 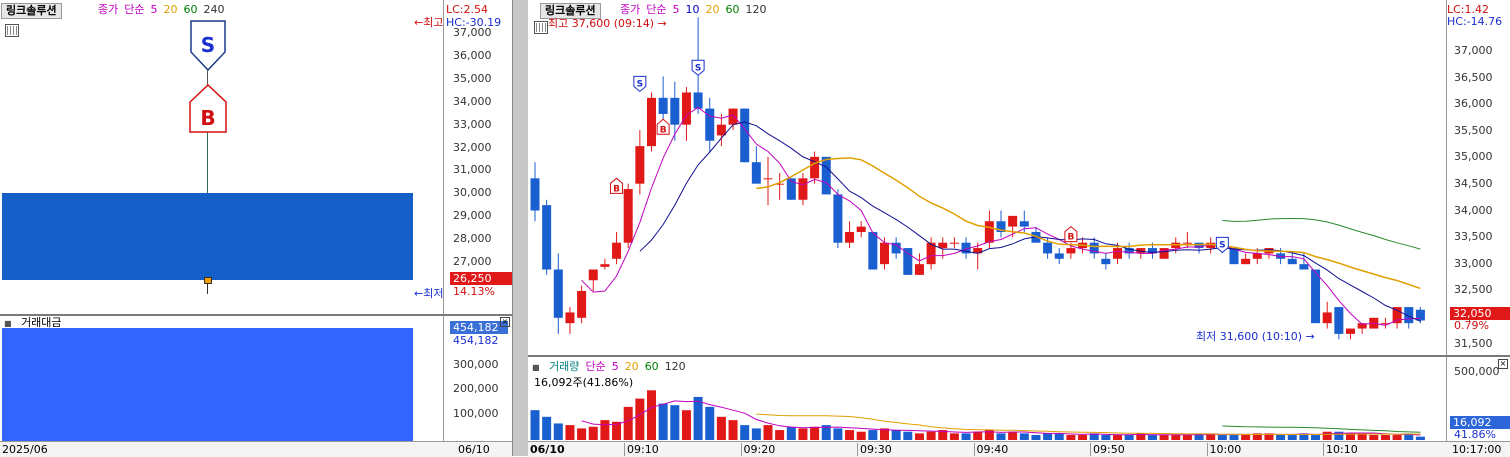 I want to click on grid-settings-icon, so click(x=12, y=30).